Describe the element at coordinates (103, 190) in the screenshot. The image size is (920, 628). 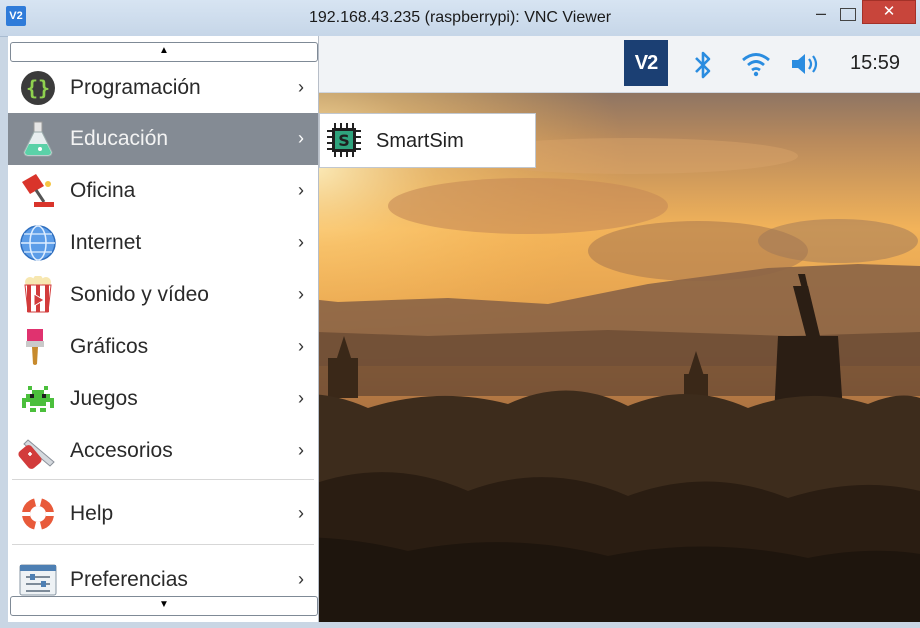
I see `menu-item-label: Oficina` at that location.